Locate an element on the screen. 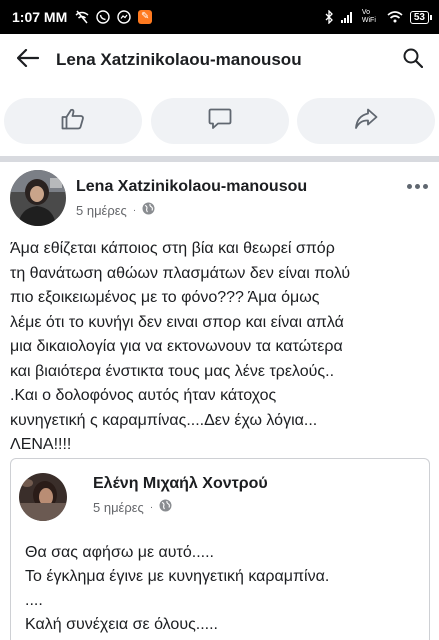 This screenshot has height=640, width=439. share-button is located at coordinates (366, 121).